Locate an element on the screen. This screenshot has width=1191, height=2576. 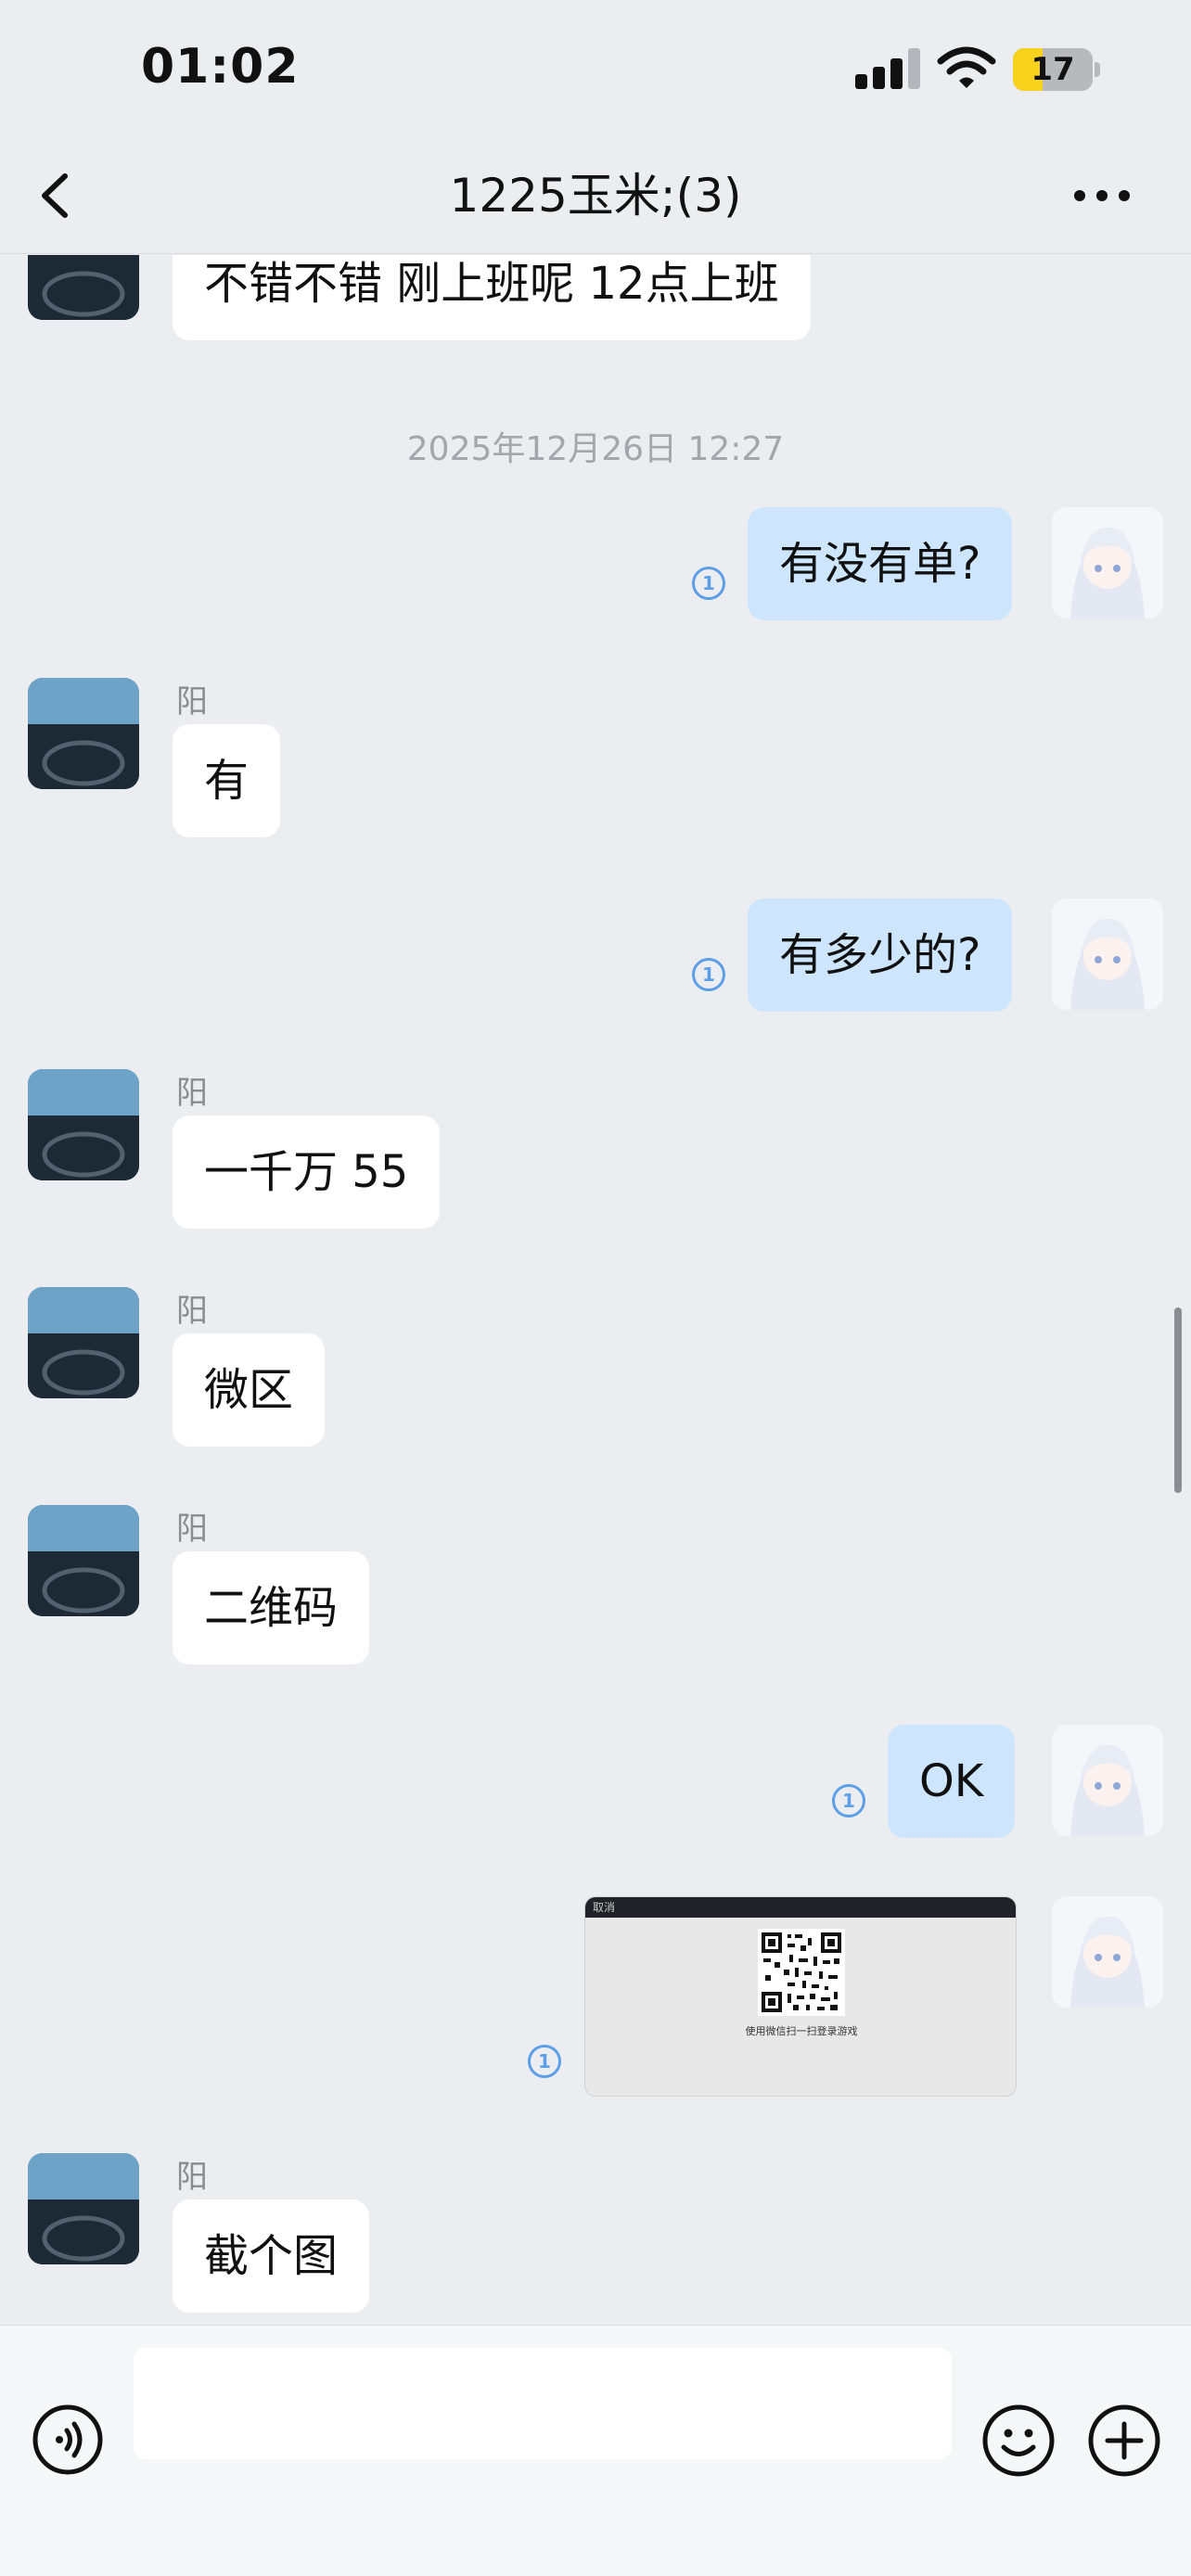
screenshot-topbar: 取消 is located at coordinates (801, 1908).